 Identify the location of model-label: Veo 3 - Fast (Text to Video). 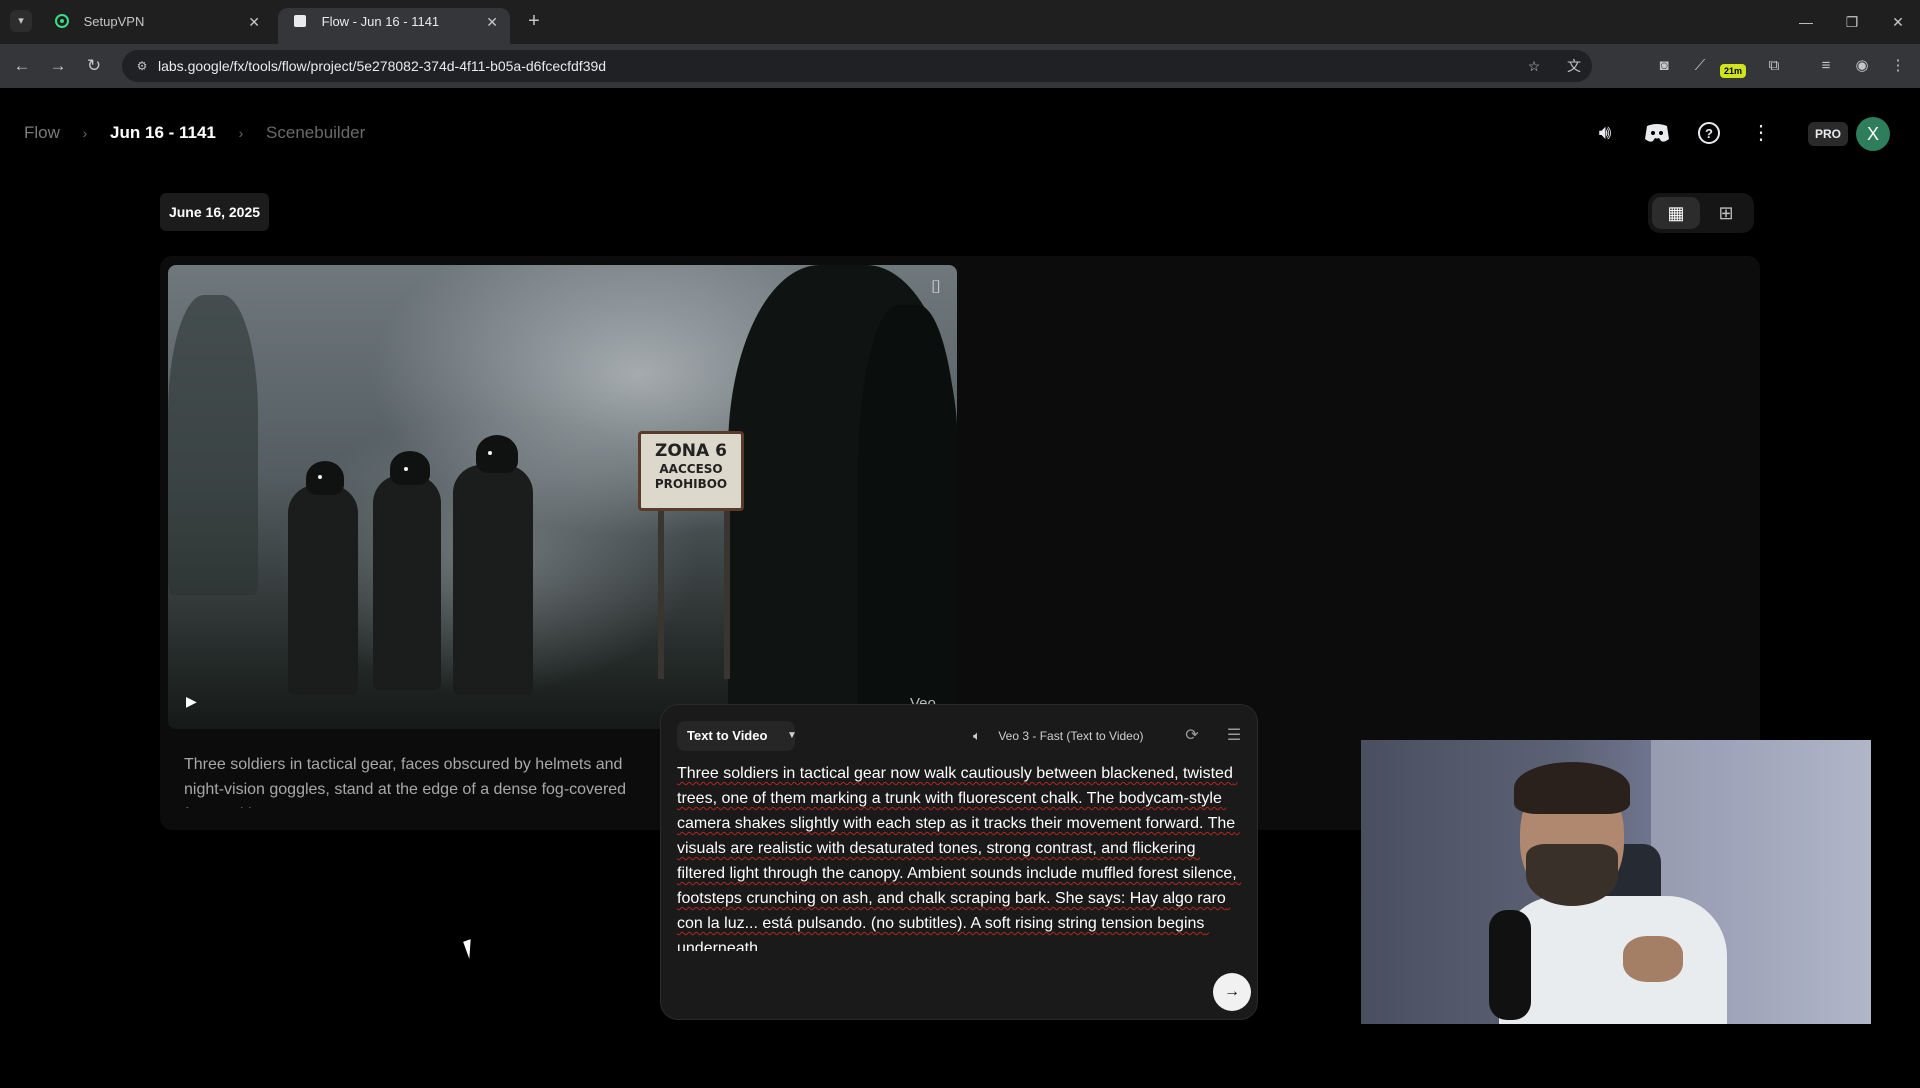
(1071, 736).